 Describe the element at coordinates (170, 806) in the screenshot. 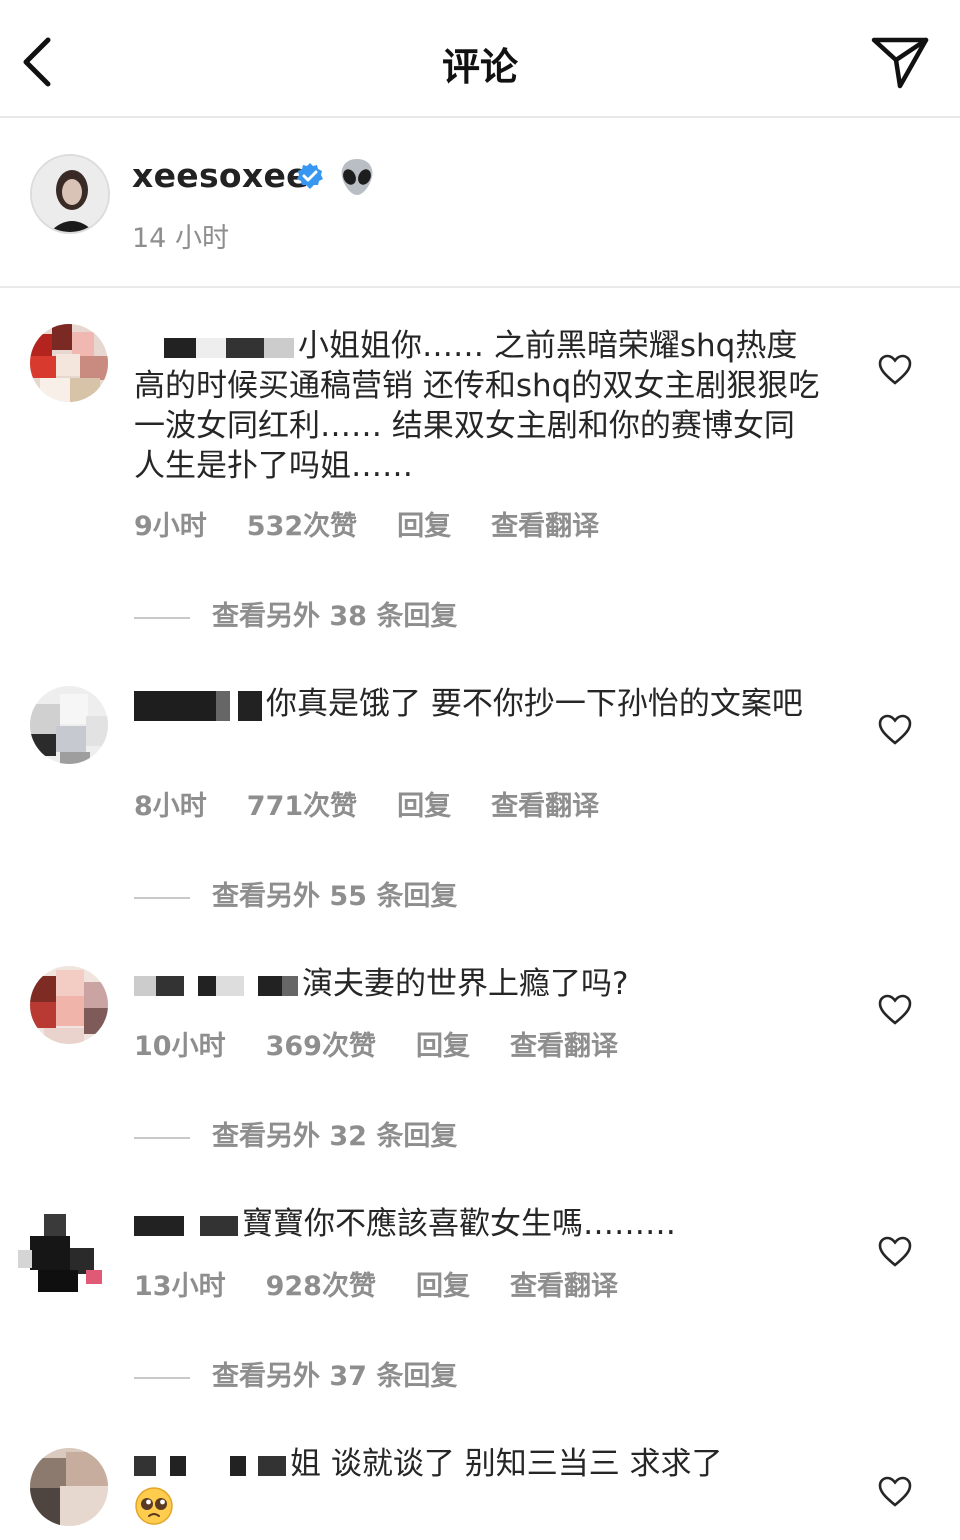

I see `comment-time: 8小时` at that location.